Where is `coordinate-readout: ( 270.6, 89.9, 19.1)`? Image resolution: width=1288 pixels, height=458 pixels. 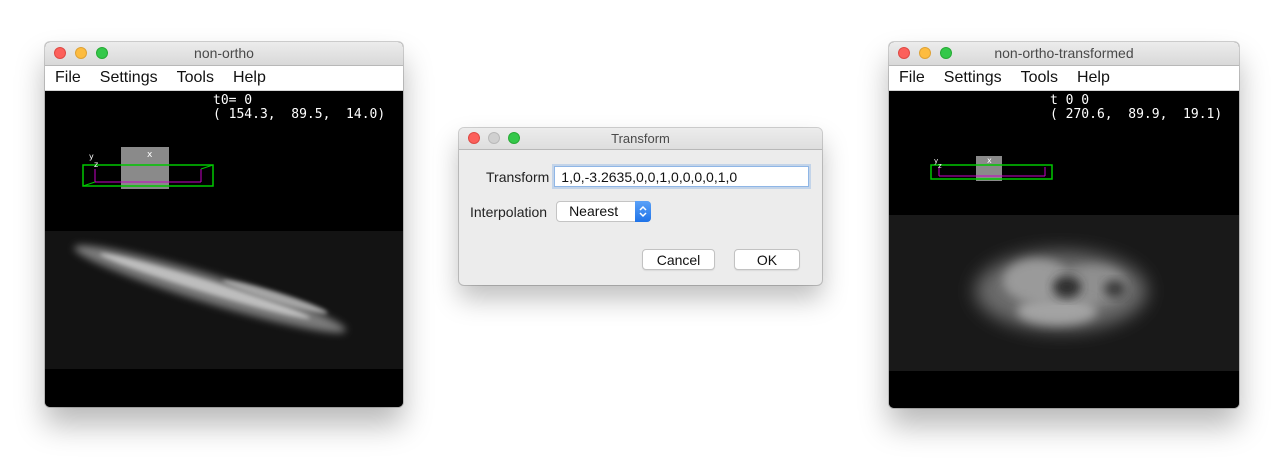
coordinate-readout: ( 270.6, 89.9, 19.1) is located at coordinates (1136, 114).